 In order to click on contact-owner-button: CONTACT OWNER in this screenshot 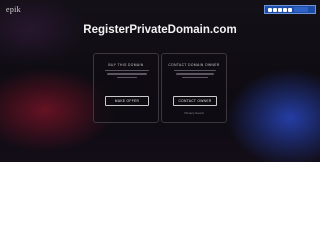, I will do `click(195, 101)`.